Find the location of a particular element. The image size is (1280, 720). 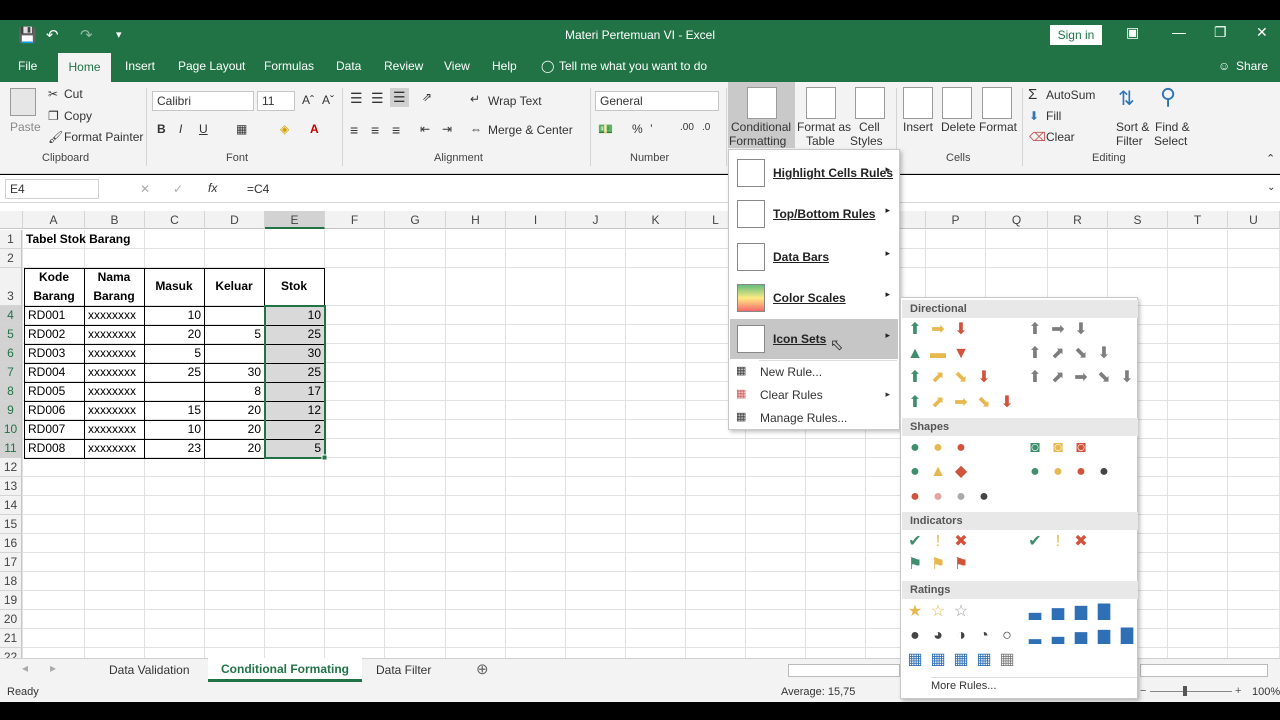

fill-icon: ⬇ is located at coordinates (1034, 116).